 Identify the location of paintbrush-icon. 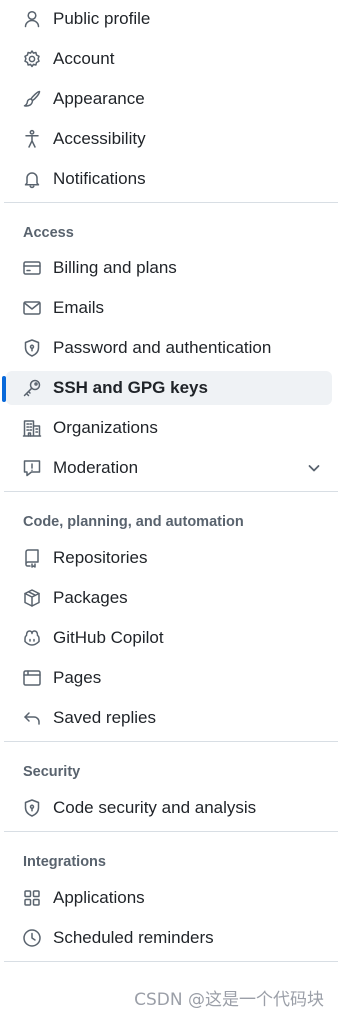
(32, 99).